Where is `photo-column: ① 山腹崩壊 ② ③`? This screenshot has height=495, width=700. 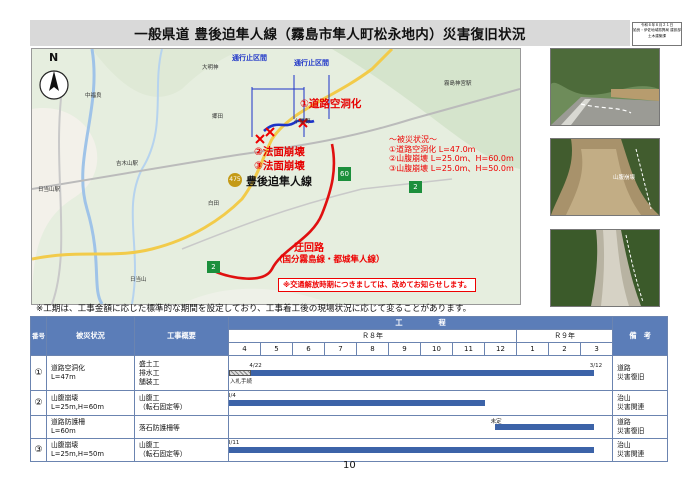
photo-column: ① 山腹崩壊 ② ③ is located at coordinates (604, 177).